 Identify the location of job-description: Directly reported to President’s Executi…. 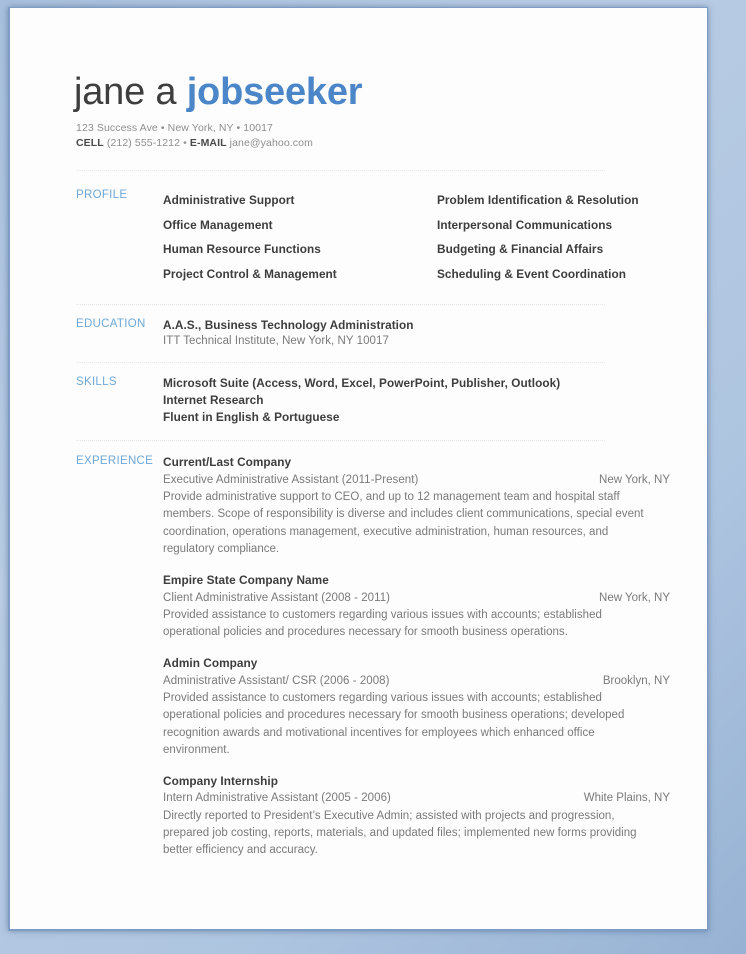
(400, 833).